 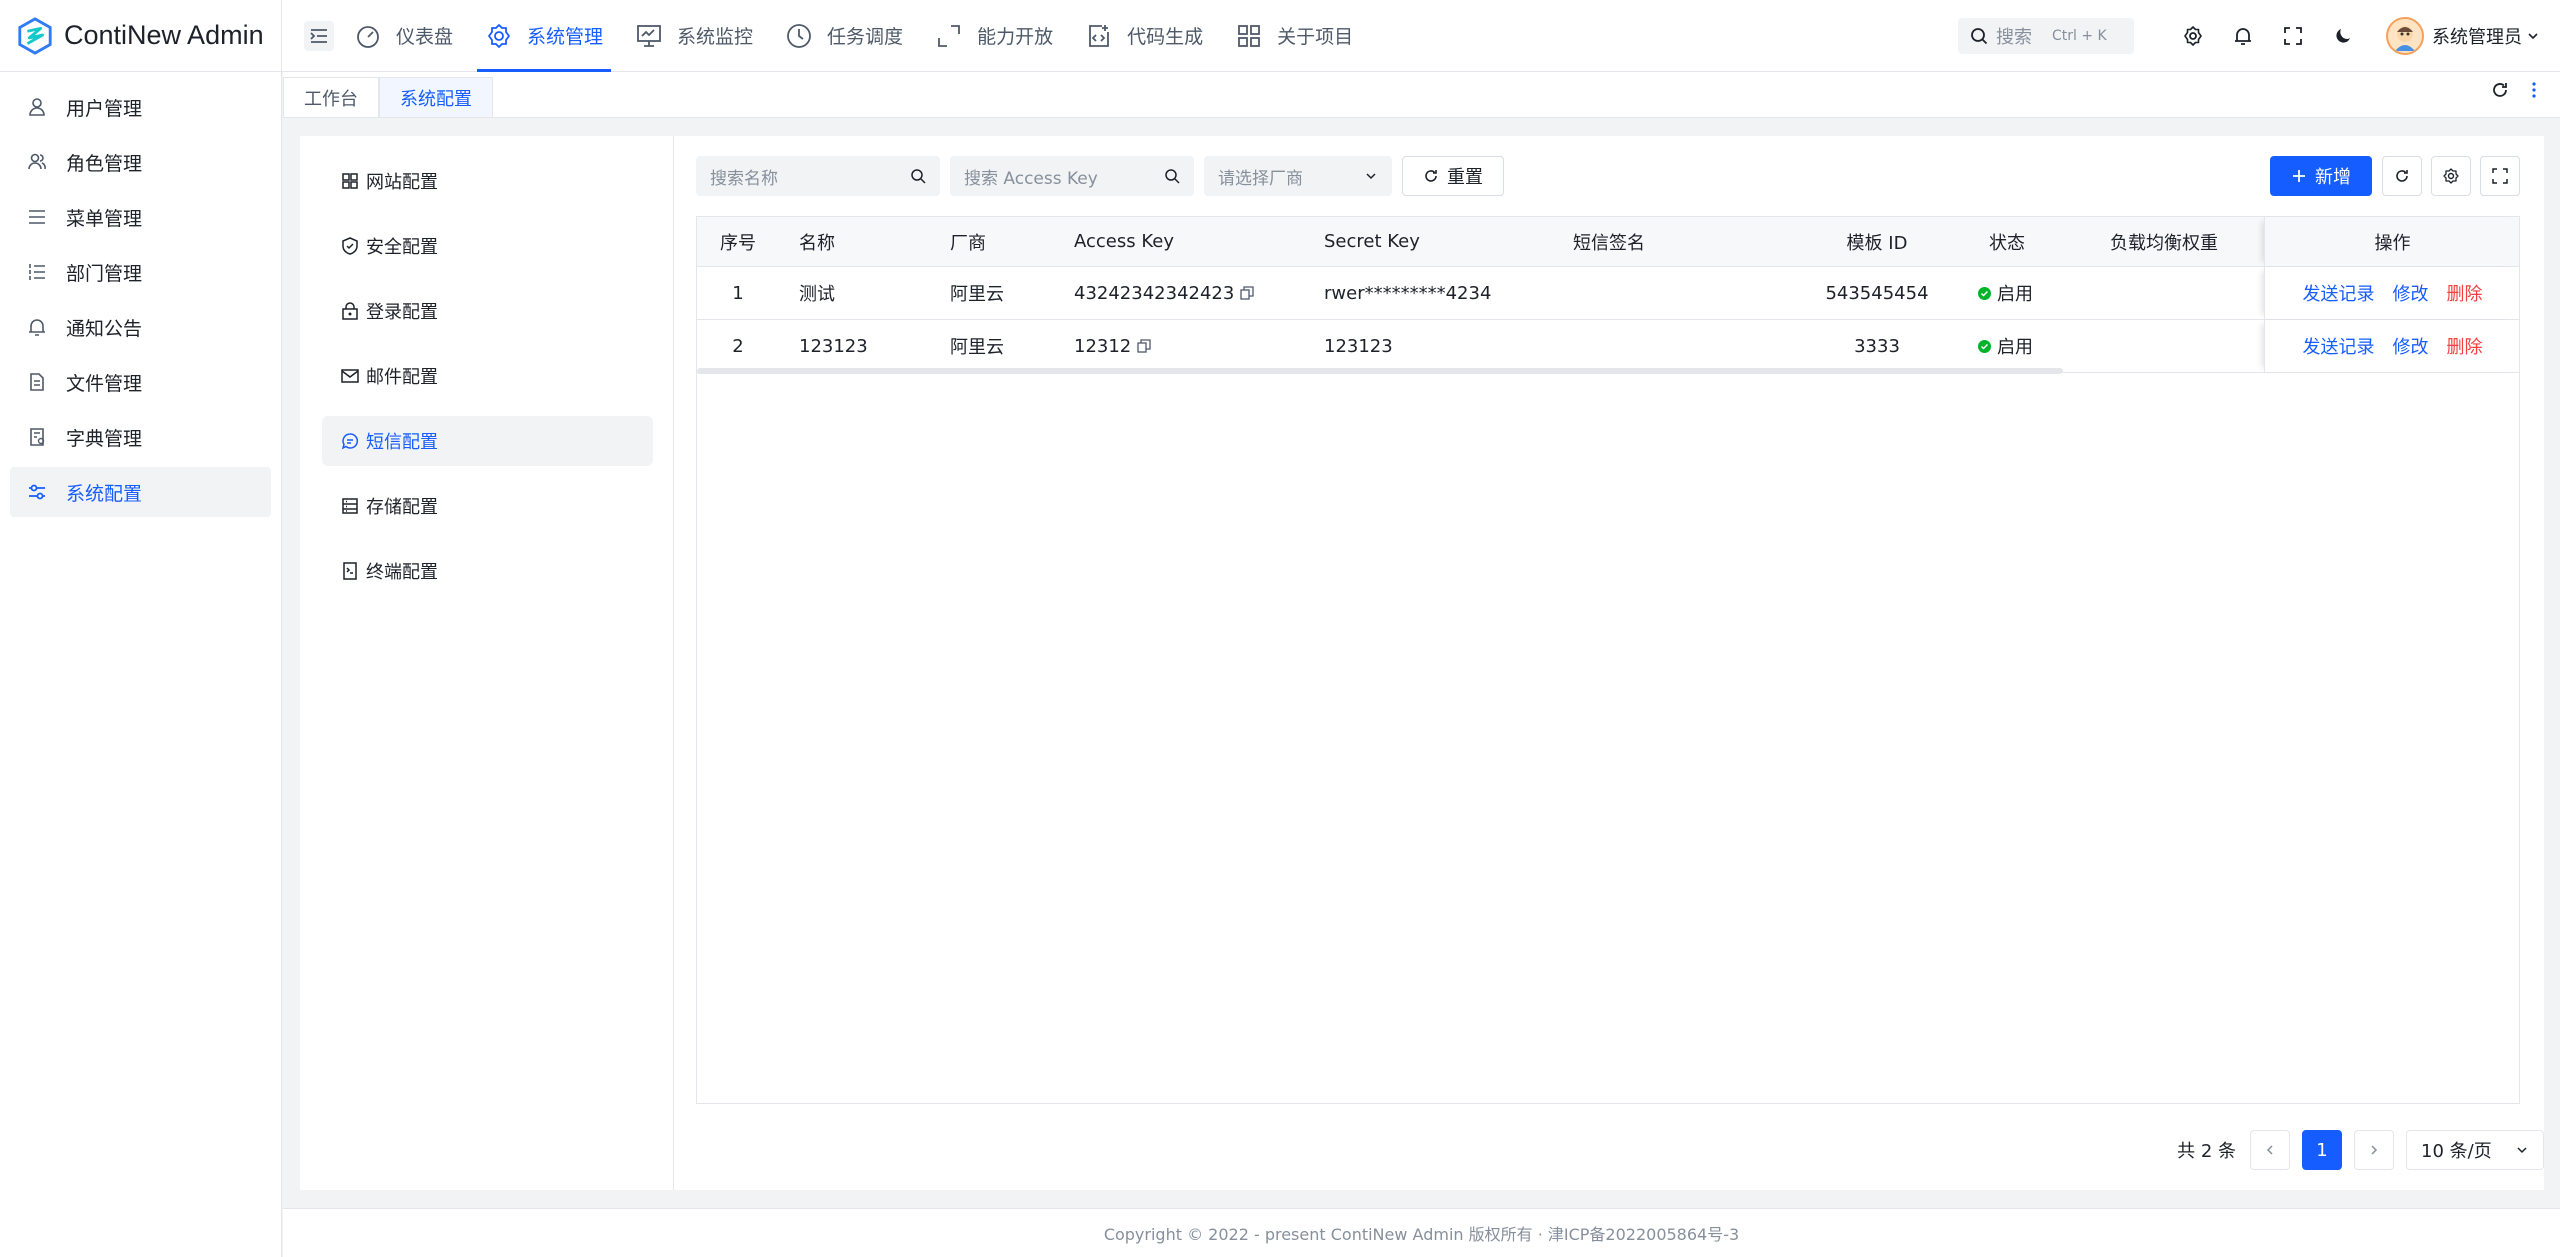 I want to click on refresh-icon, so click(x=2500, y=90).